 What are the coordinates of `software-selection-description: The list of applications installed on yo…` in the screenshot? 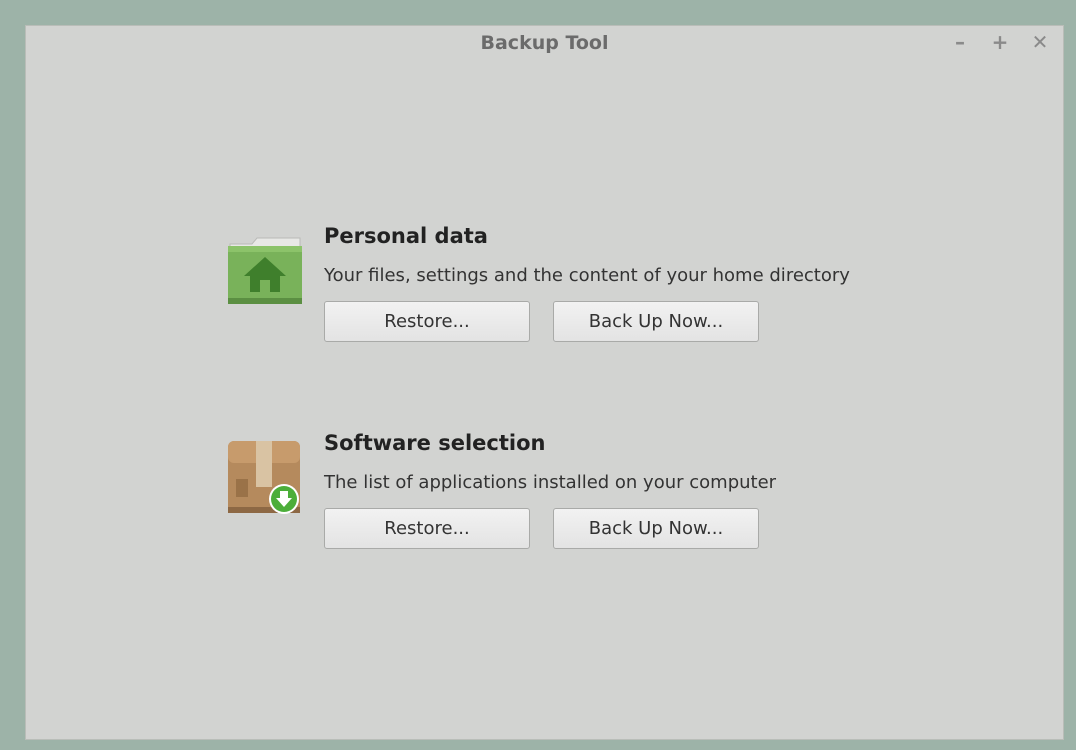 It's located at (550, 482).